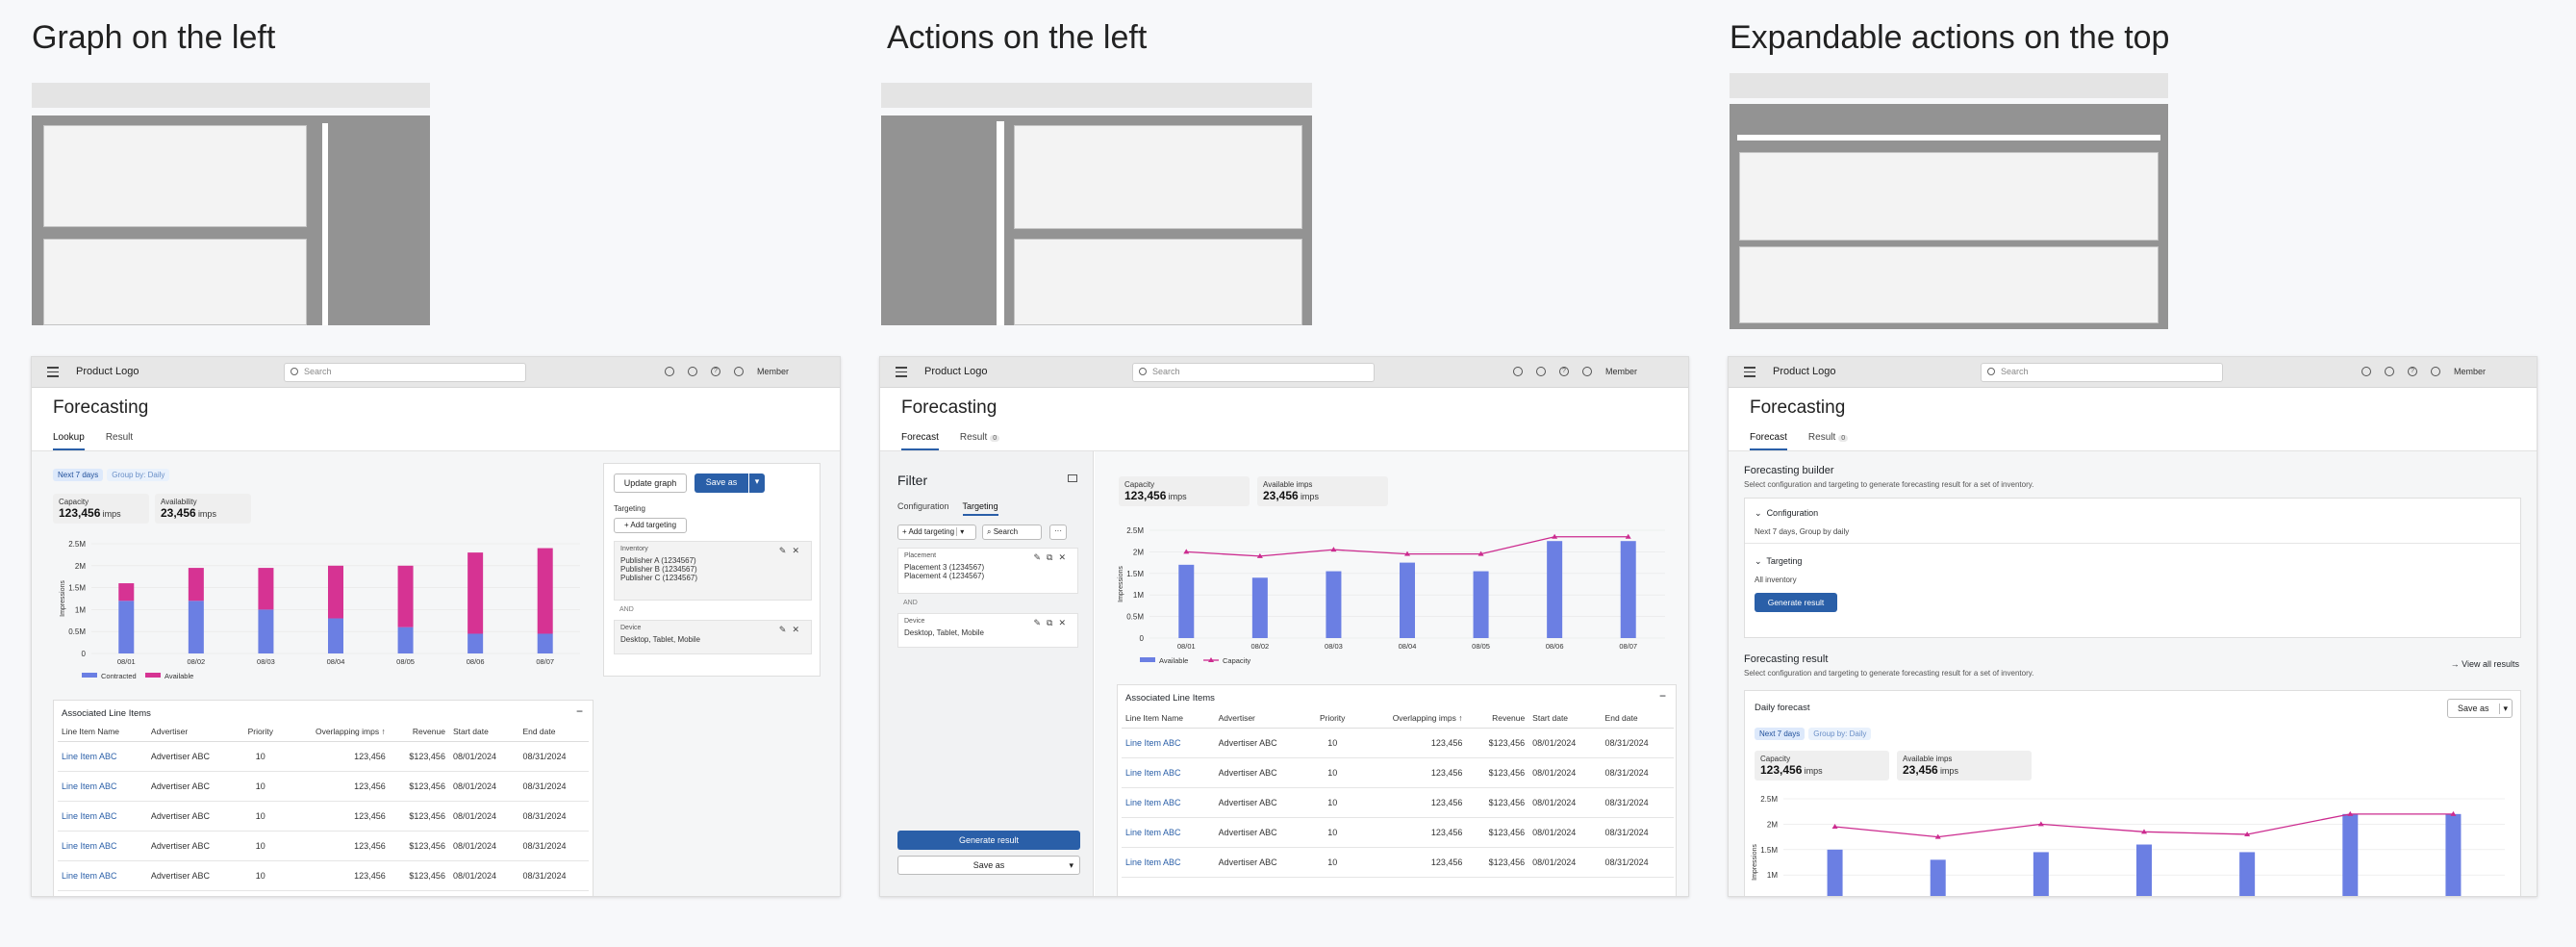  I want to click on subtab-configuration: Configuration, so click(923, 508).